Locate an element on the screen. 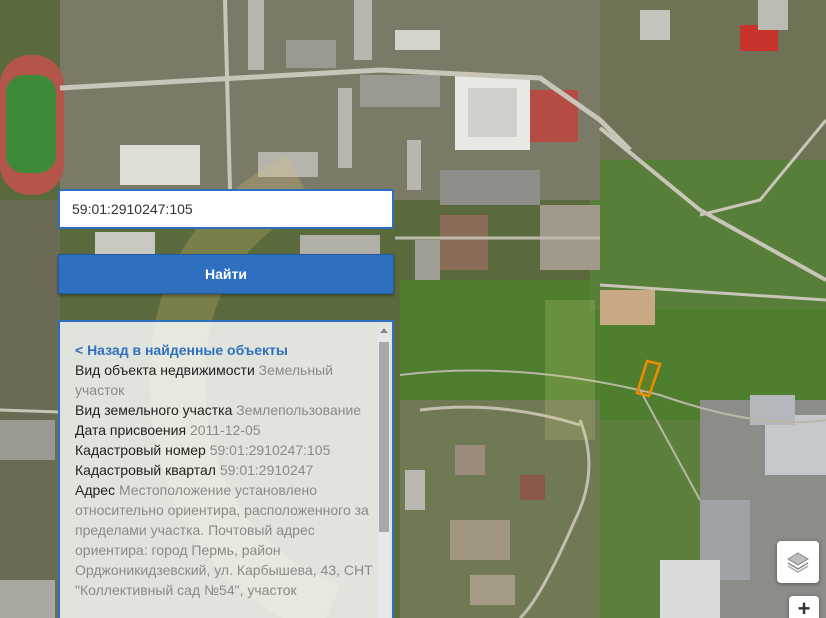 This screenshot has width=826, height=618. panel-scrollbar is located at coordinates (384, 472).